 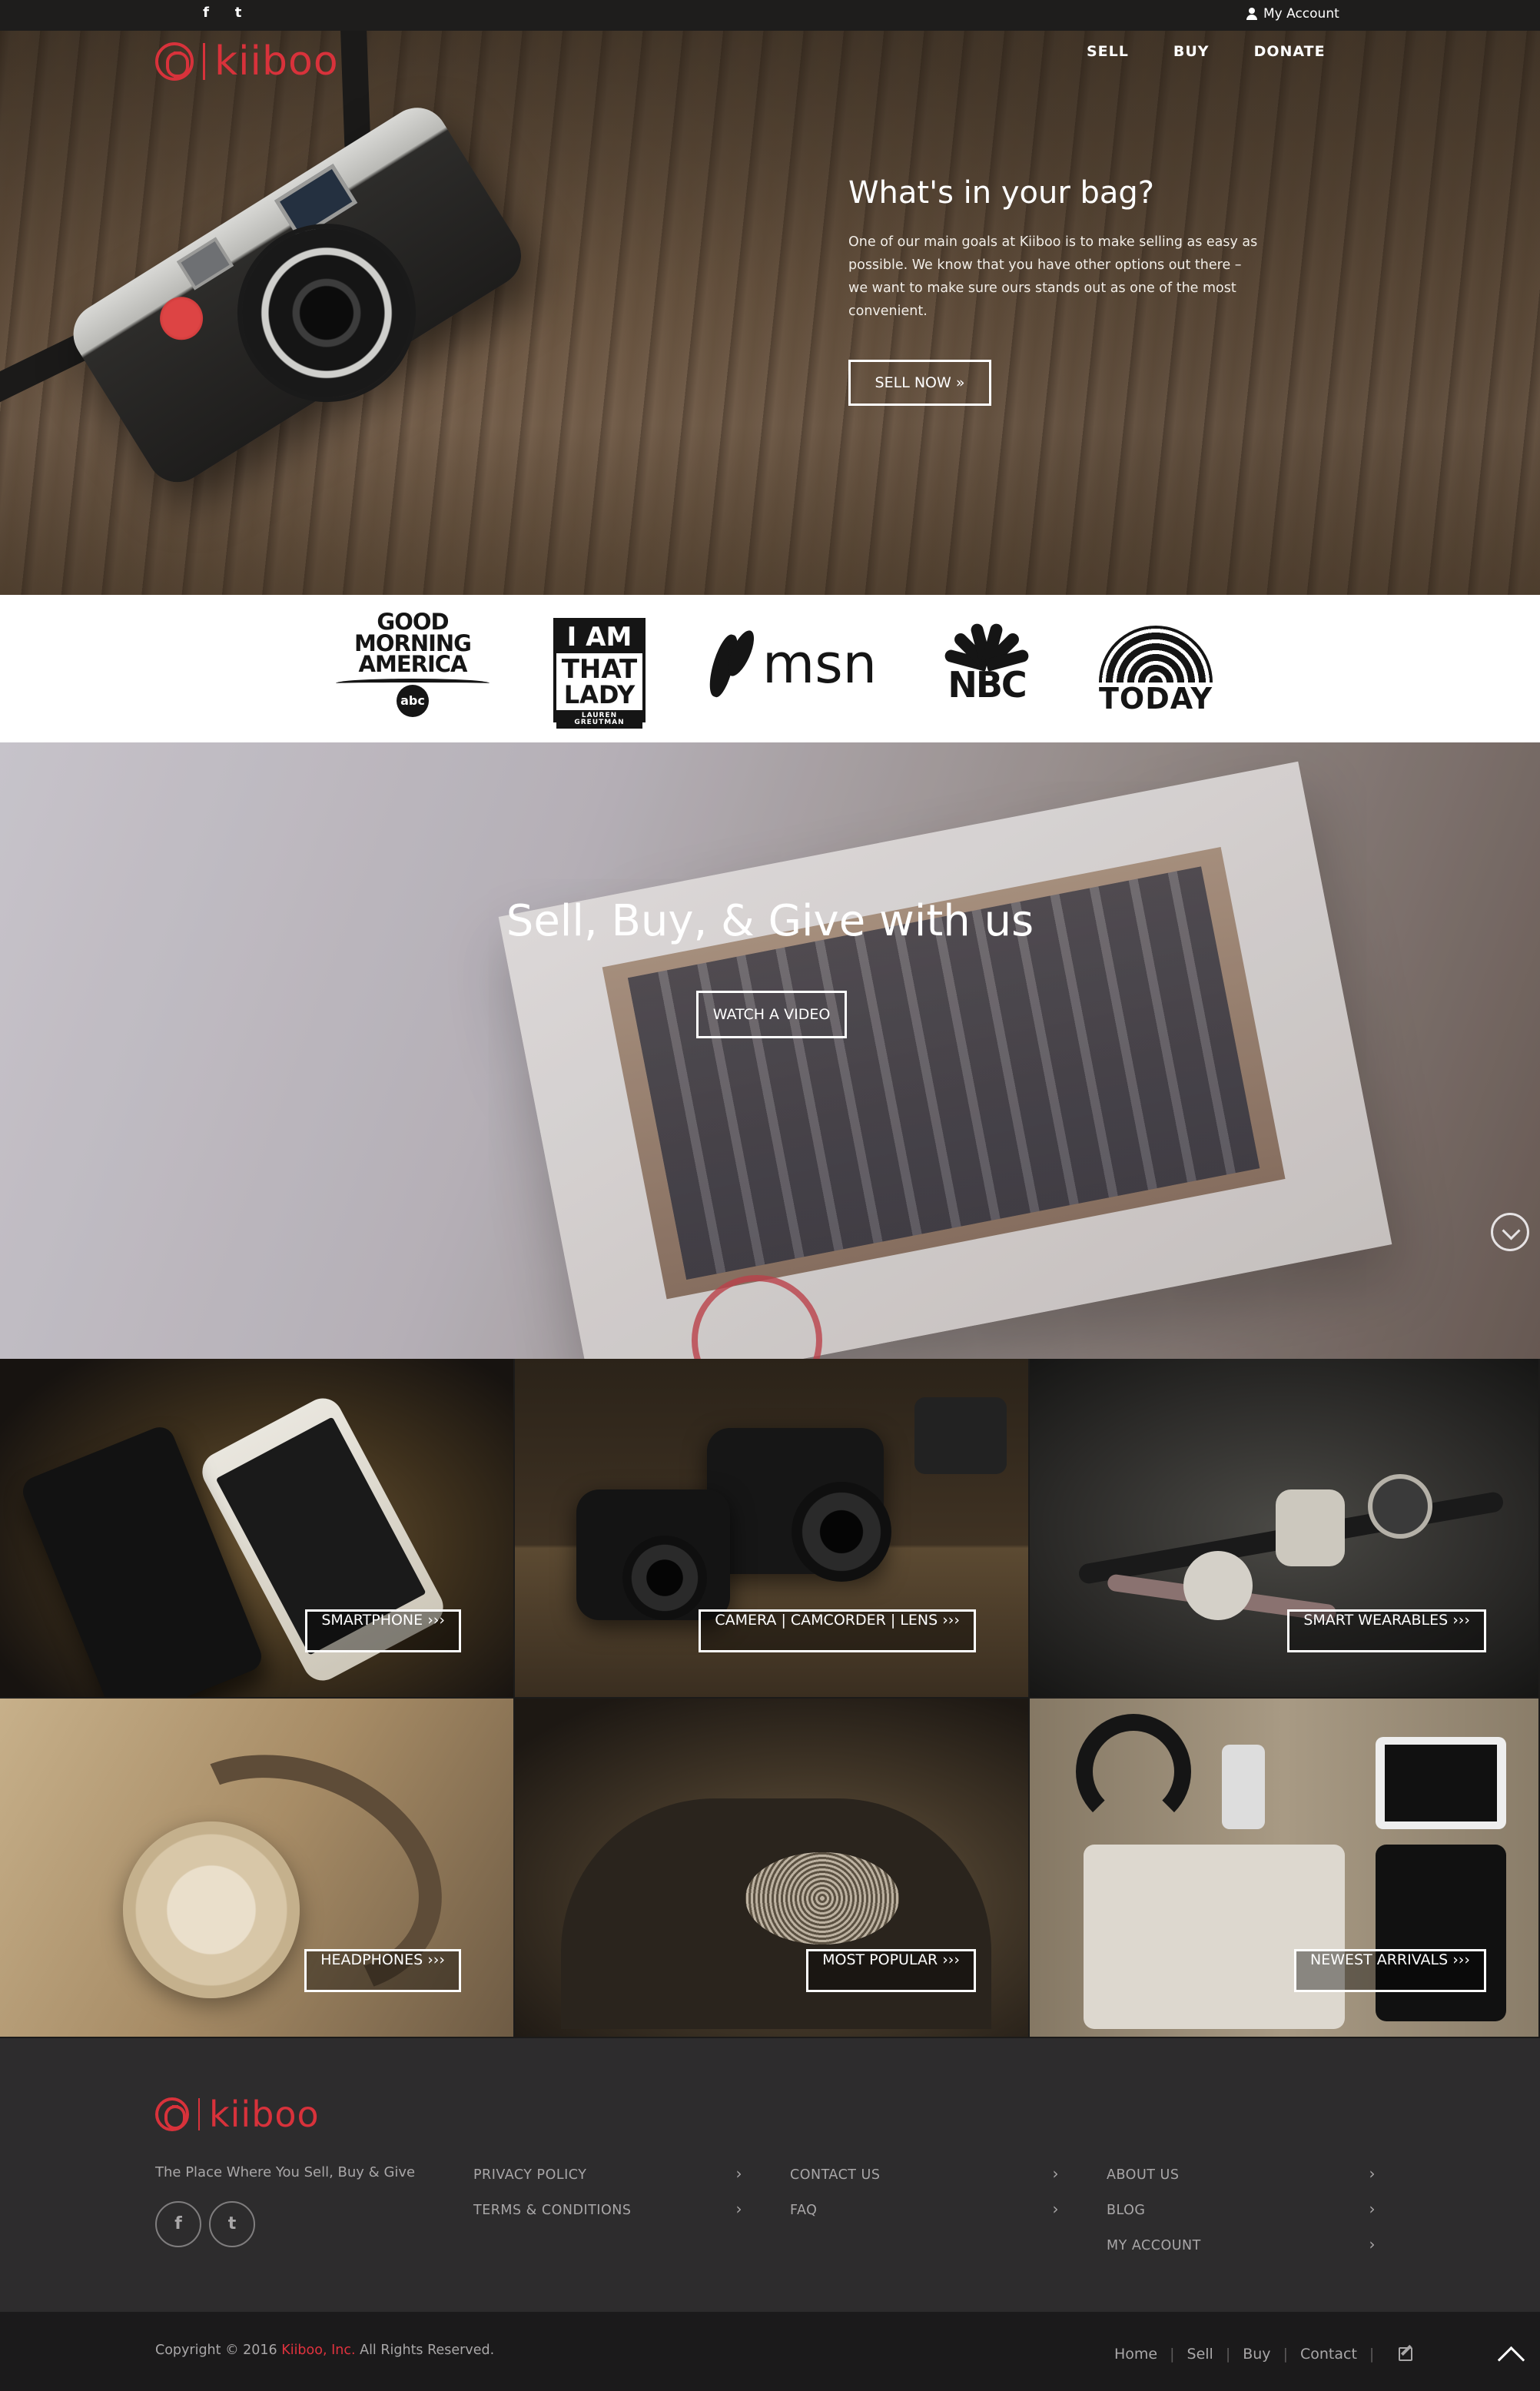 I want to click on footer-column-company: ABOUT US › BLOG › MY ACCOUNT ›, so click(x=1241, y=2218).